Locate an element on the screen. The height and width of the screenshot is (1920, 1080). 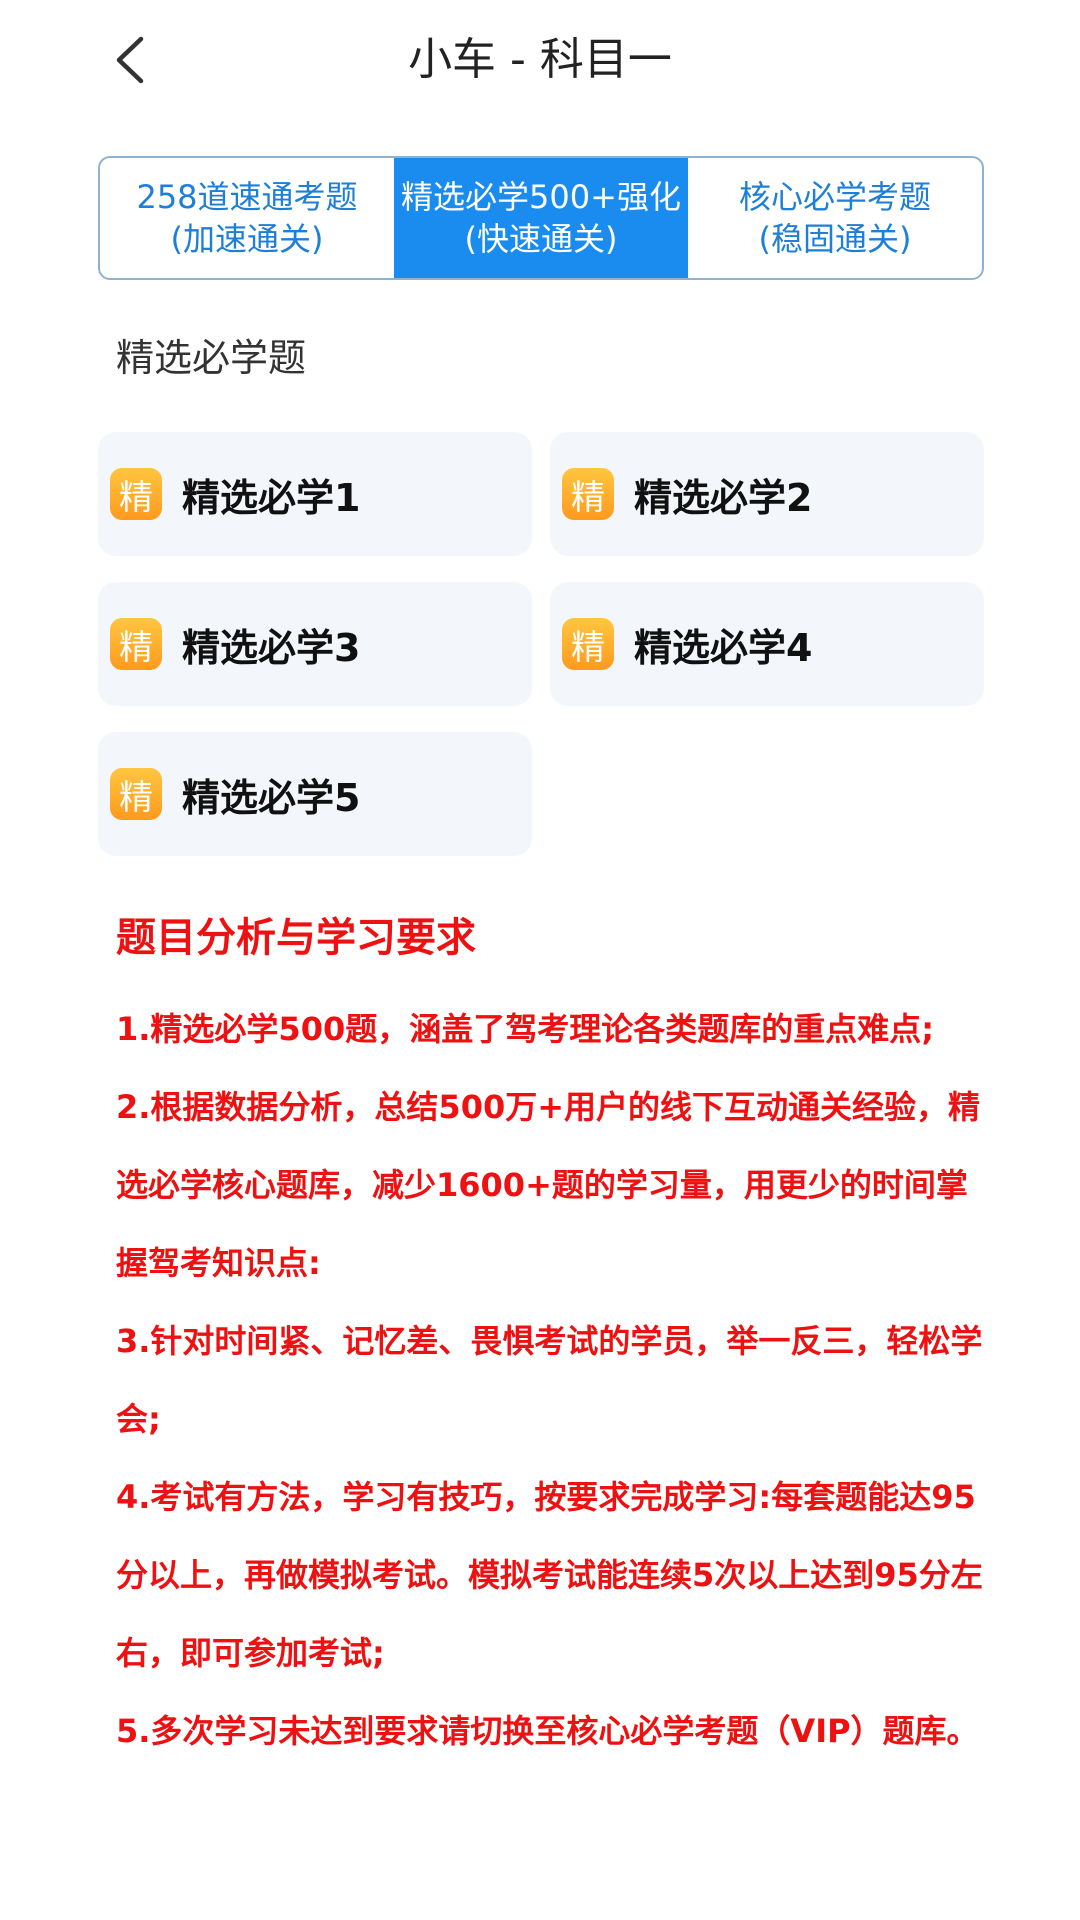
analysis-item: 3.针对时间紧、记忆差、畏惧考试的学员，举一反三，轻松学会; is located at coordinates (549, 1380).